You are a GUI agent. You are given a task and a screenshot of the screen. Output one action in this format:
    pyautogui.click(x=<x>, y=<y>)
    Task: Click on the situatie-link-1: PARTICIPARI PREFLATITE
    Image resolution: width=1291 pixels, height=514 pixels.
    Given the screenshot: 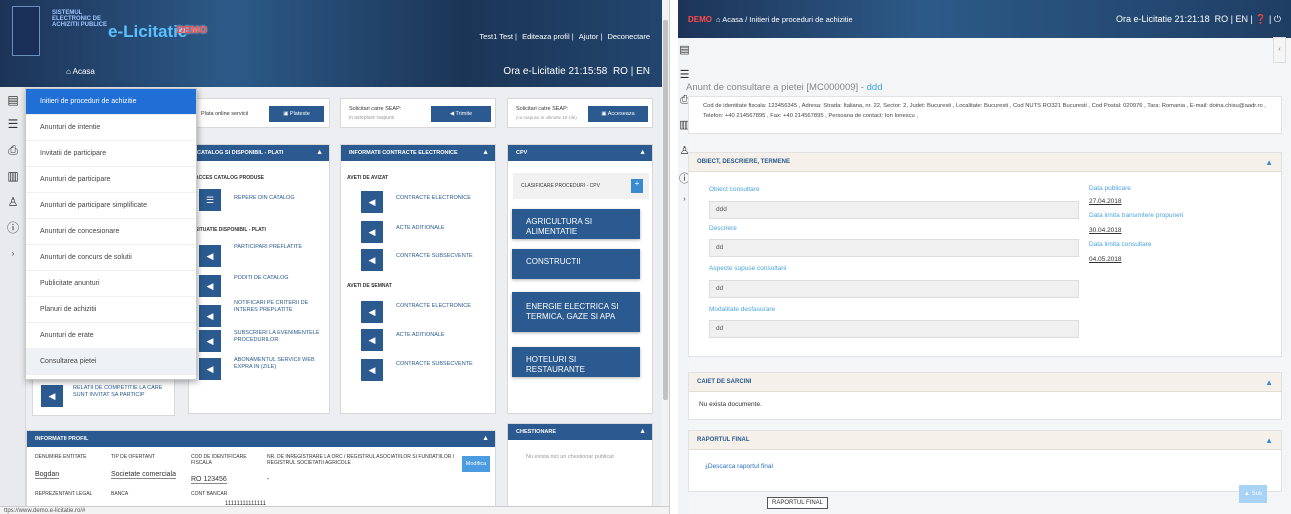 What is the action you would take?
    pyautogui.click(x=279, y=247)
    